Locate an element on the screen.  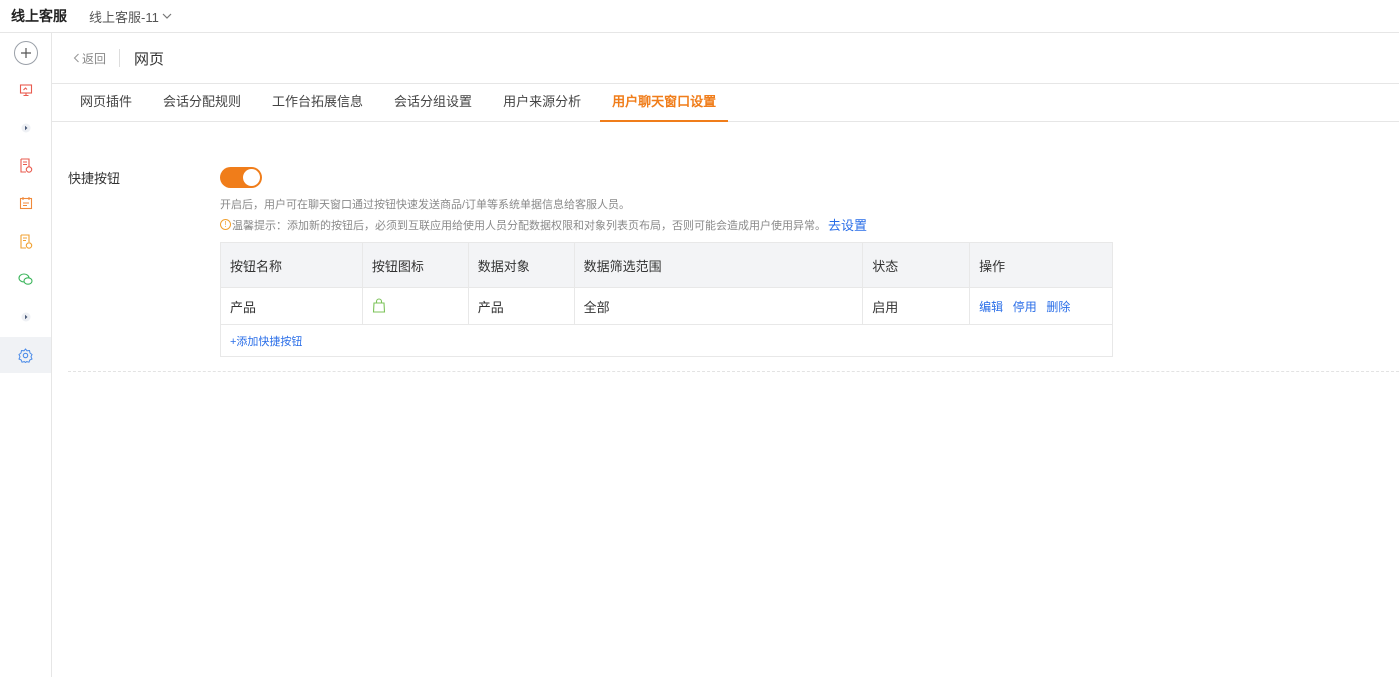
table-row: 产品 产品 全部 启用 编辑 停用 删除 is located at coordinates (666, 306).